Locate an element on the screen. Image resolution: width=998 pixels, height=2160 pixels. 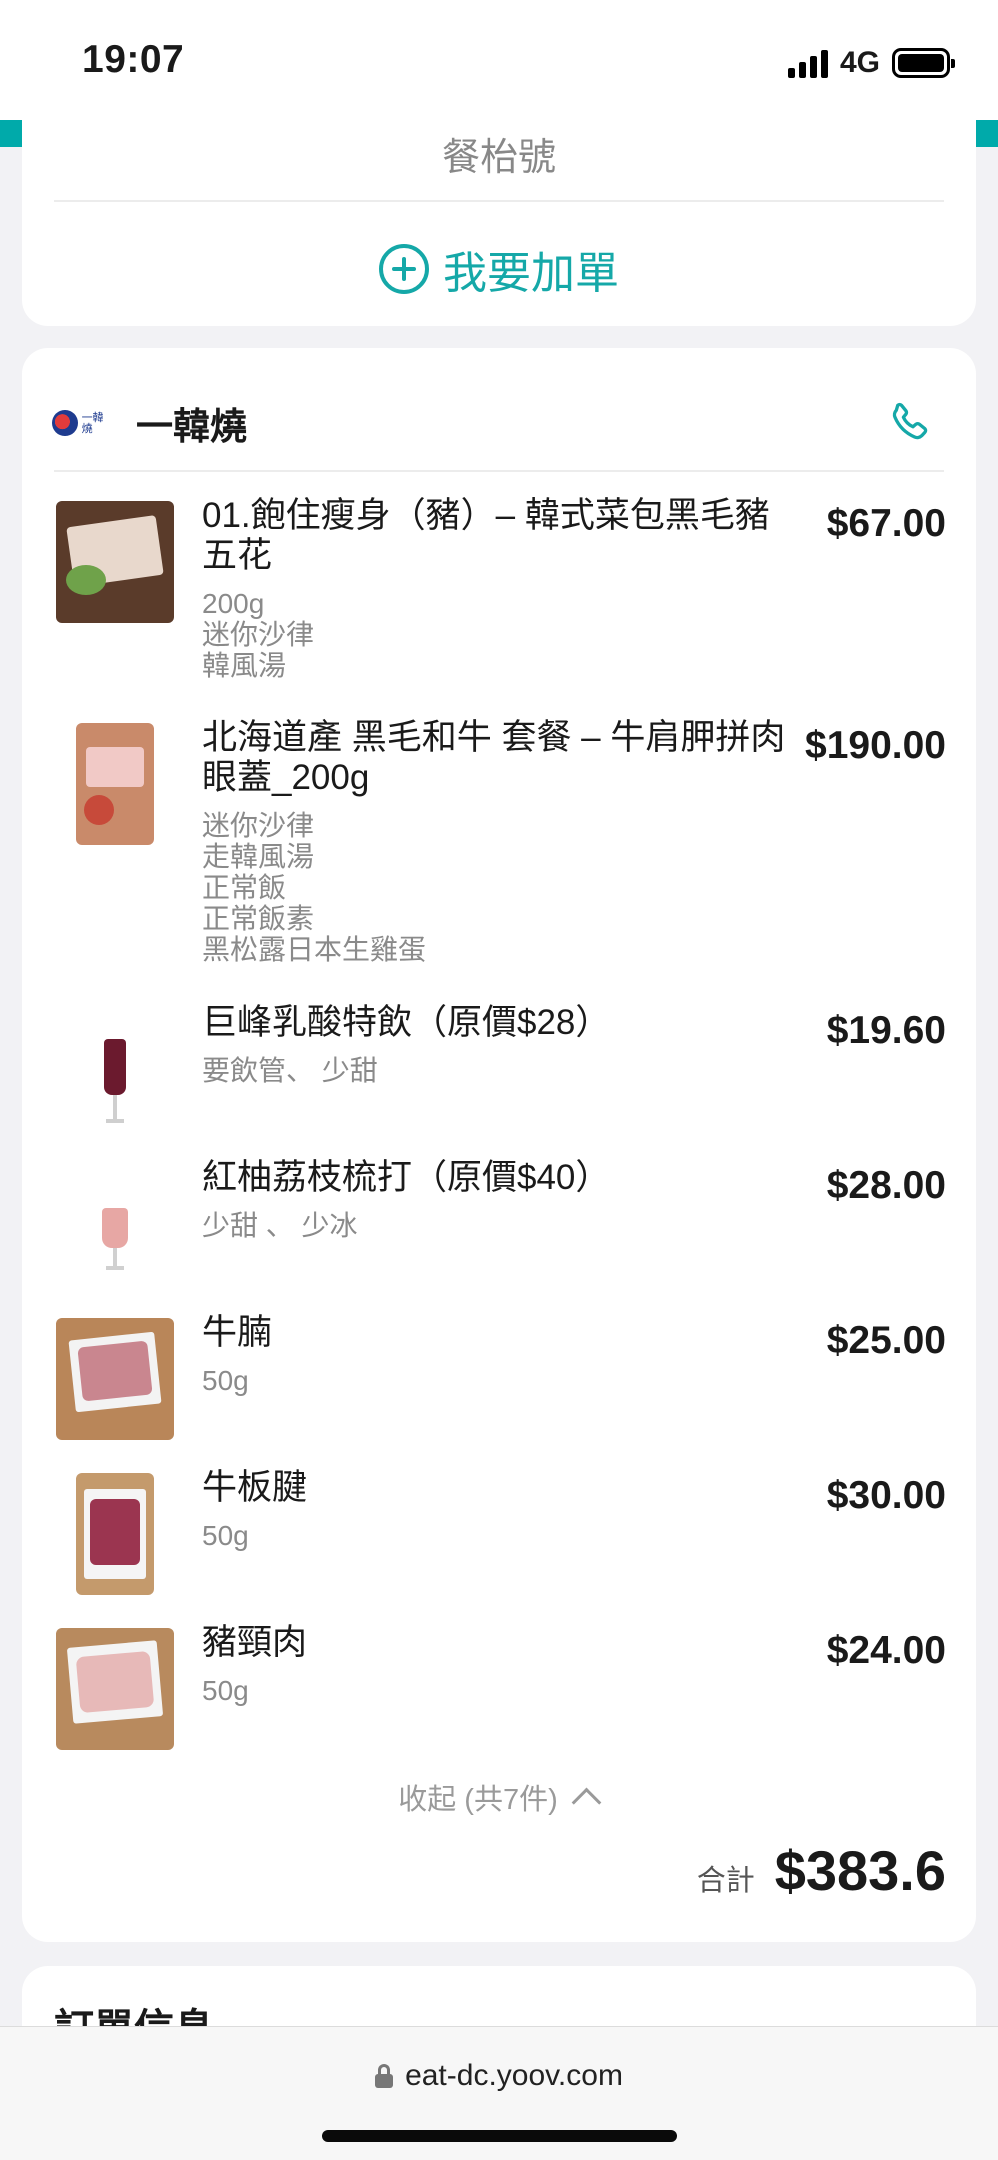
header-accent-right is located at coordinates (987, 133).